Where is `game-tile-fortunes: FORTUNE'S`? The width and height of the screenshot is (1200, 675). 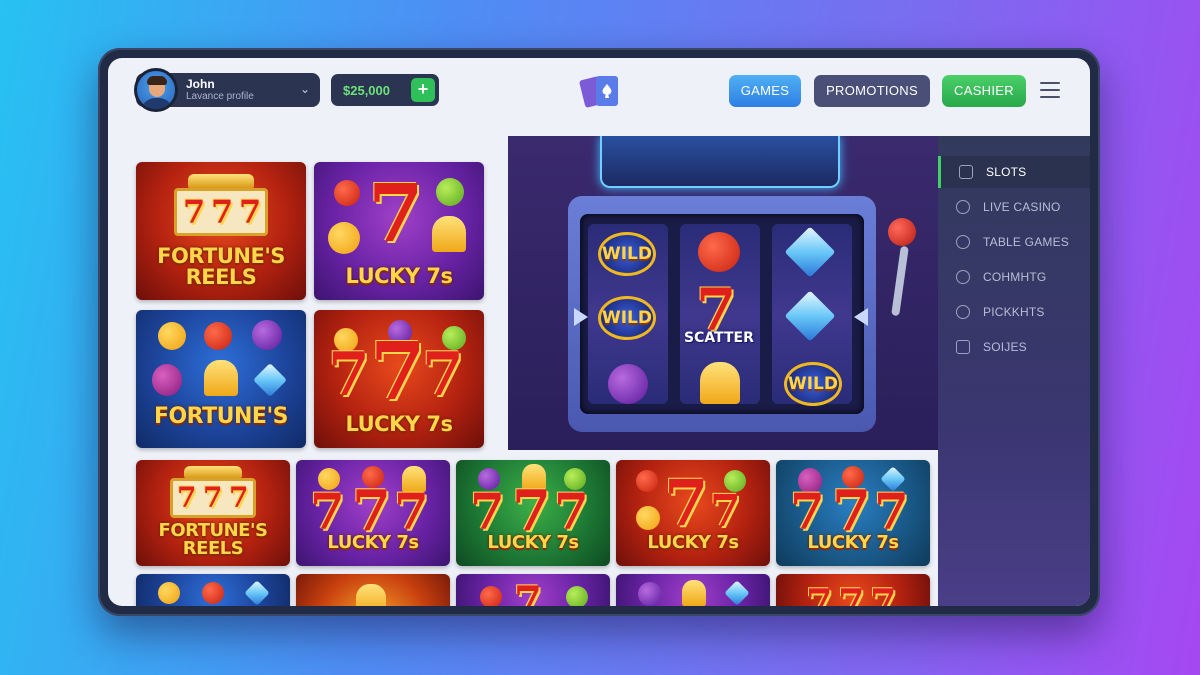 game-tile-fortunes: FORTUNE'S is located at coordinates (221, 379).